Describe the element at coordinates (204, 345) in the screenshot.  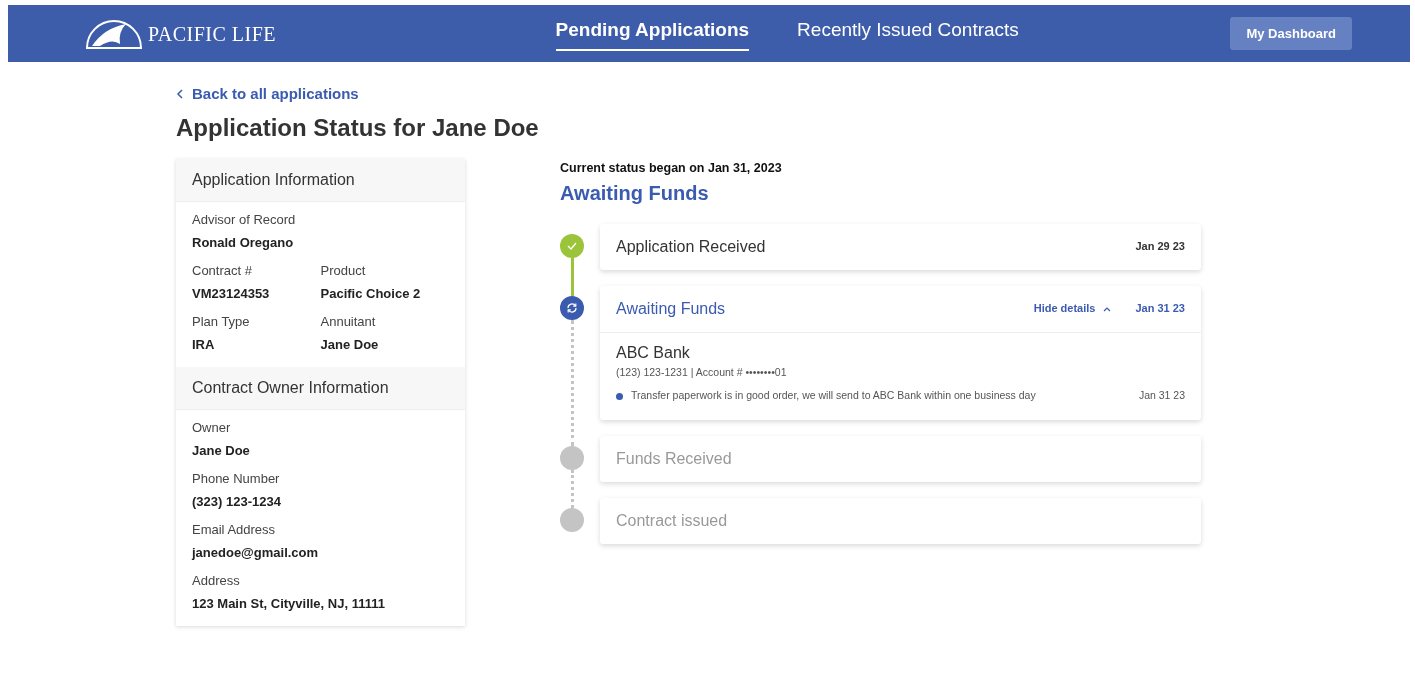
I see `field-value: IRA` at that location.